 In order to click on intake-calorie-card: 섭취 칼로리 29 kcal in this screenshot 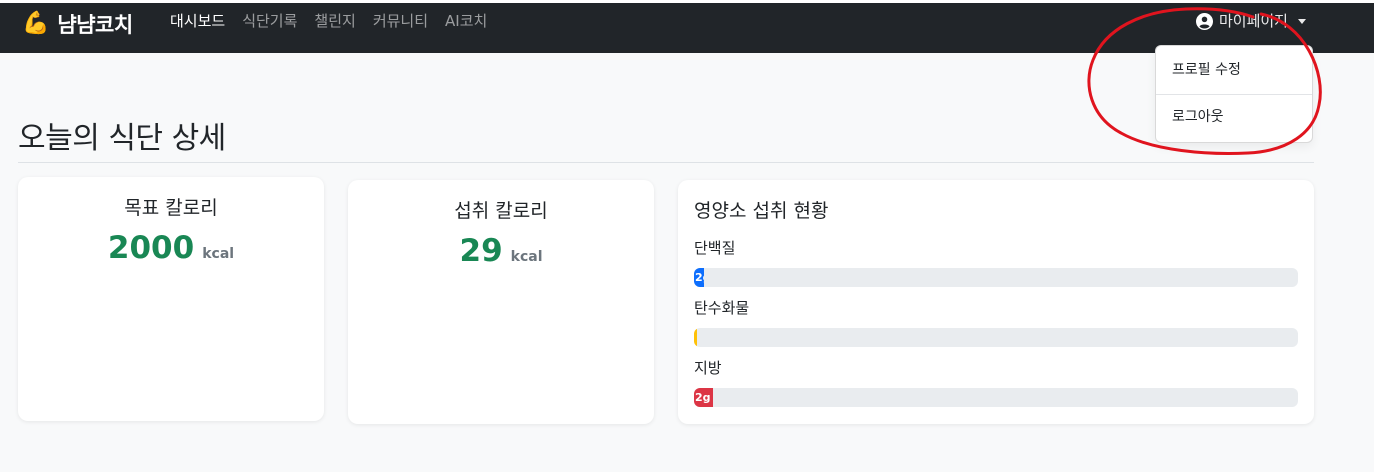, I will do `click(501, 302)`.